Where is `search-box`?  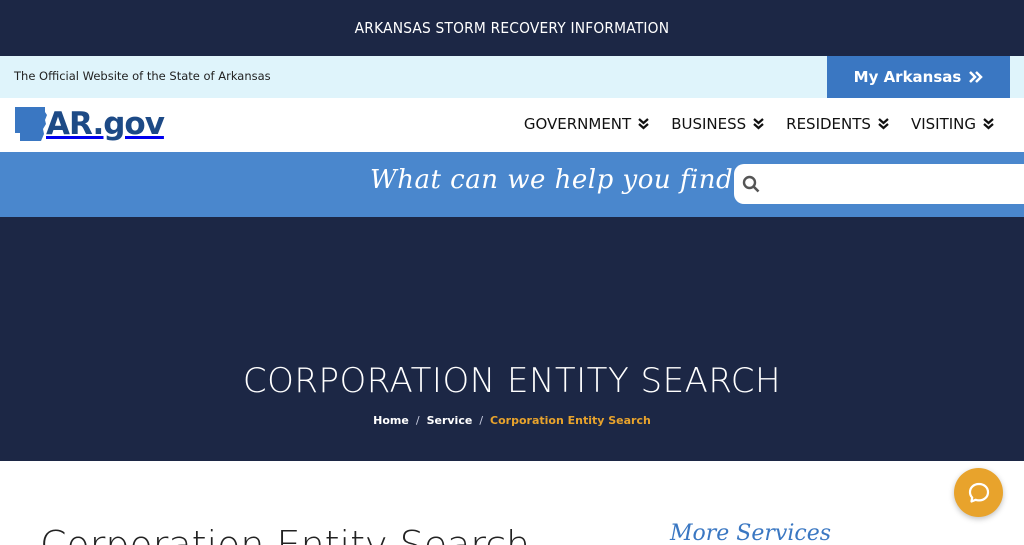
search-box is located at coordinates (879, 184).